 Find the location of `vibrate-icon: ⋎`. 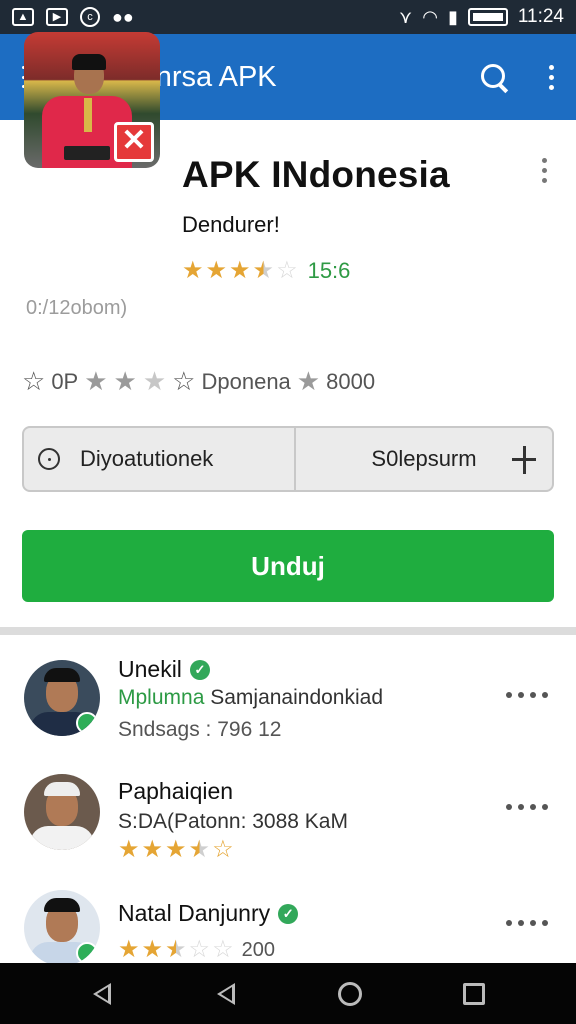

vibrate-icon: ⋎ is located at coordinates (406, 17).